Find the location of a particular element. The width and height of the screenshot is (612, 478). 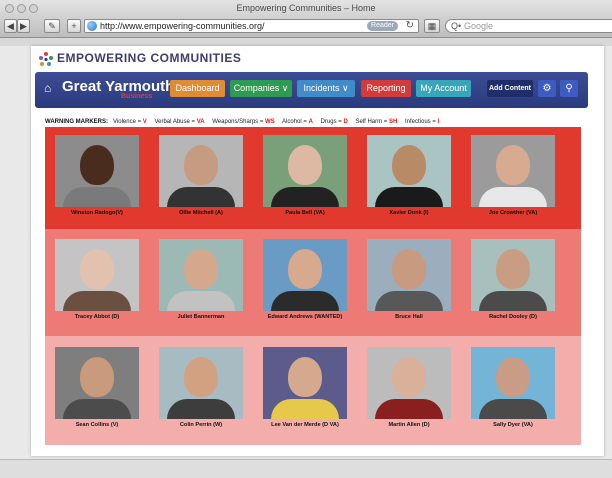

person-card: Ollie Mitchell (A) is located at coordinates (201, 175).